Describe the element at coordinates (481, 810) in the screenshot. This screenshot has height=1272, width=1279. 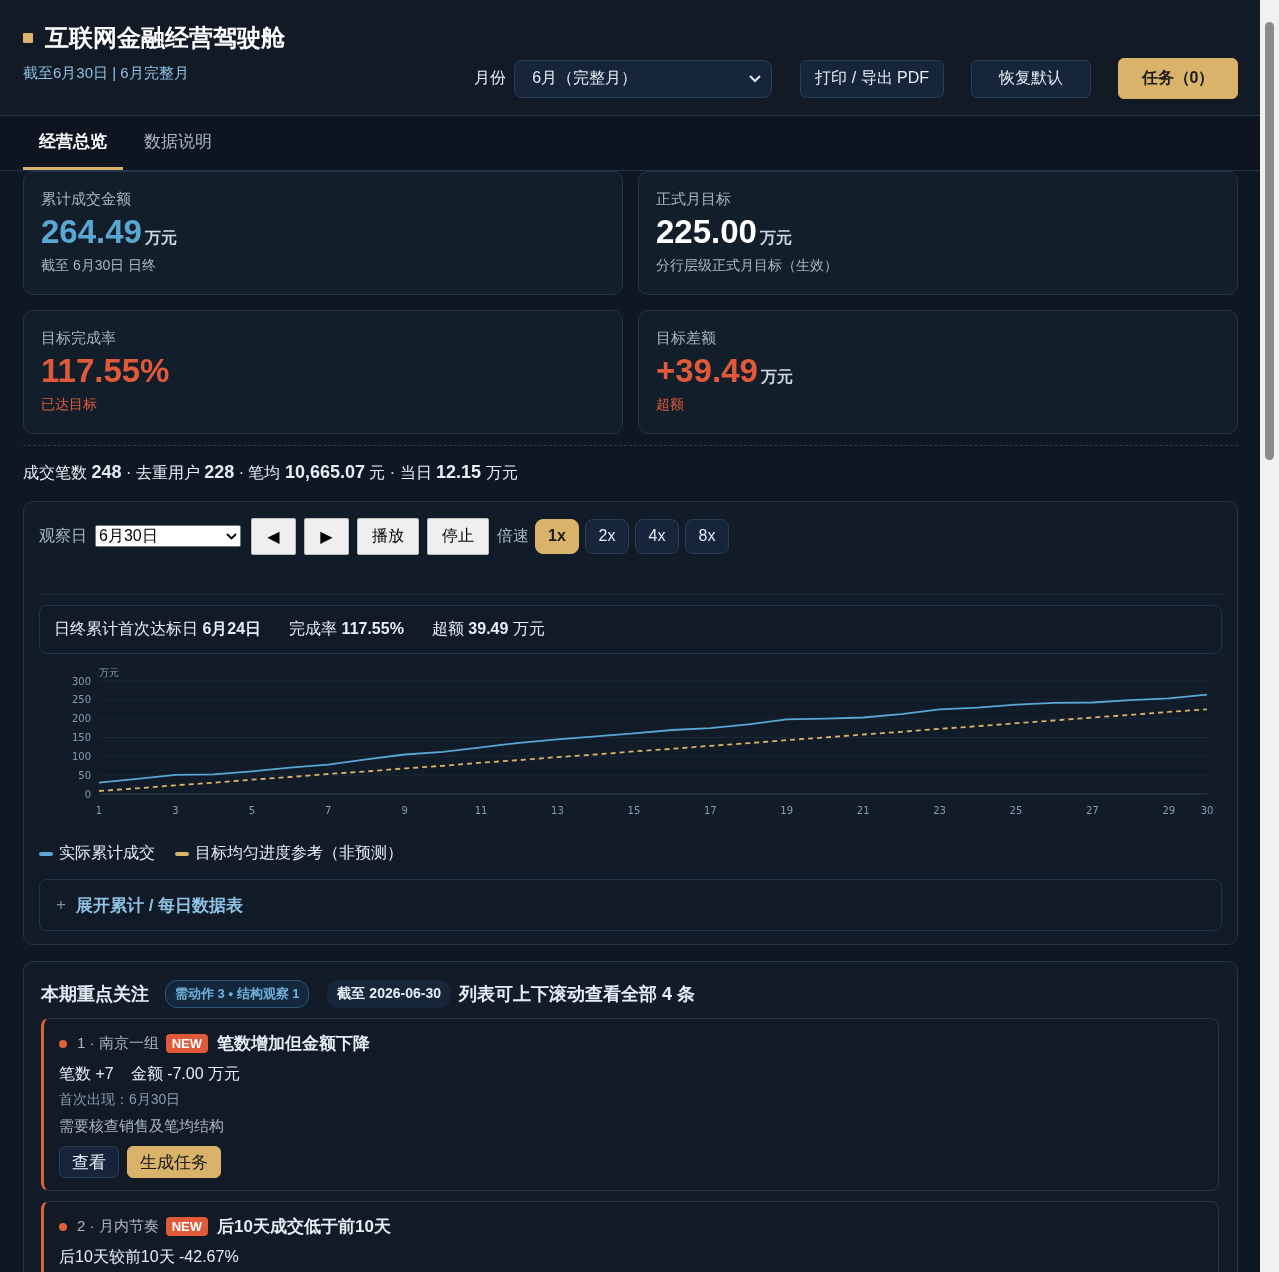
I see `x-tick-label: 11` at that location.